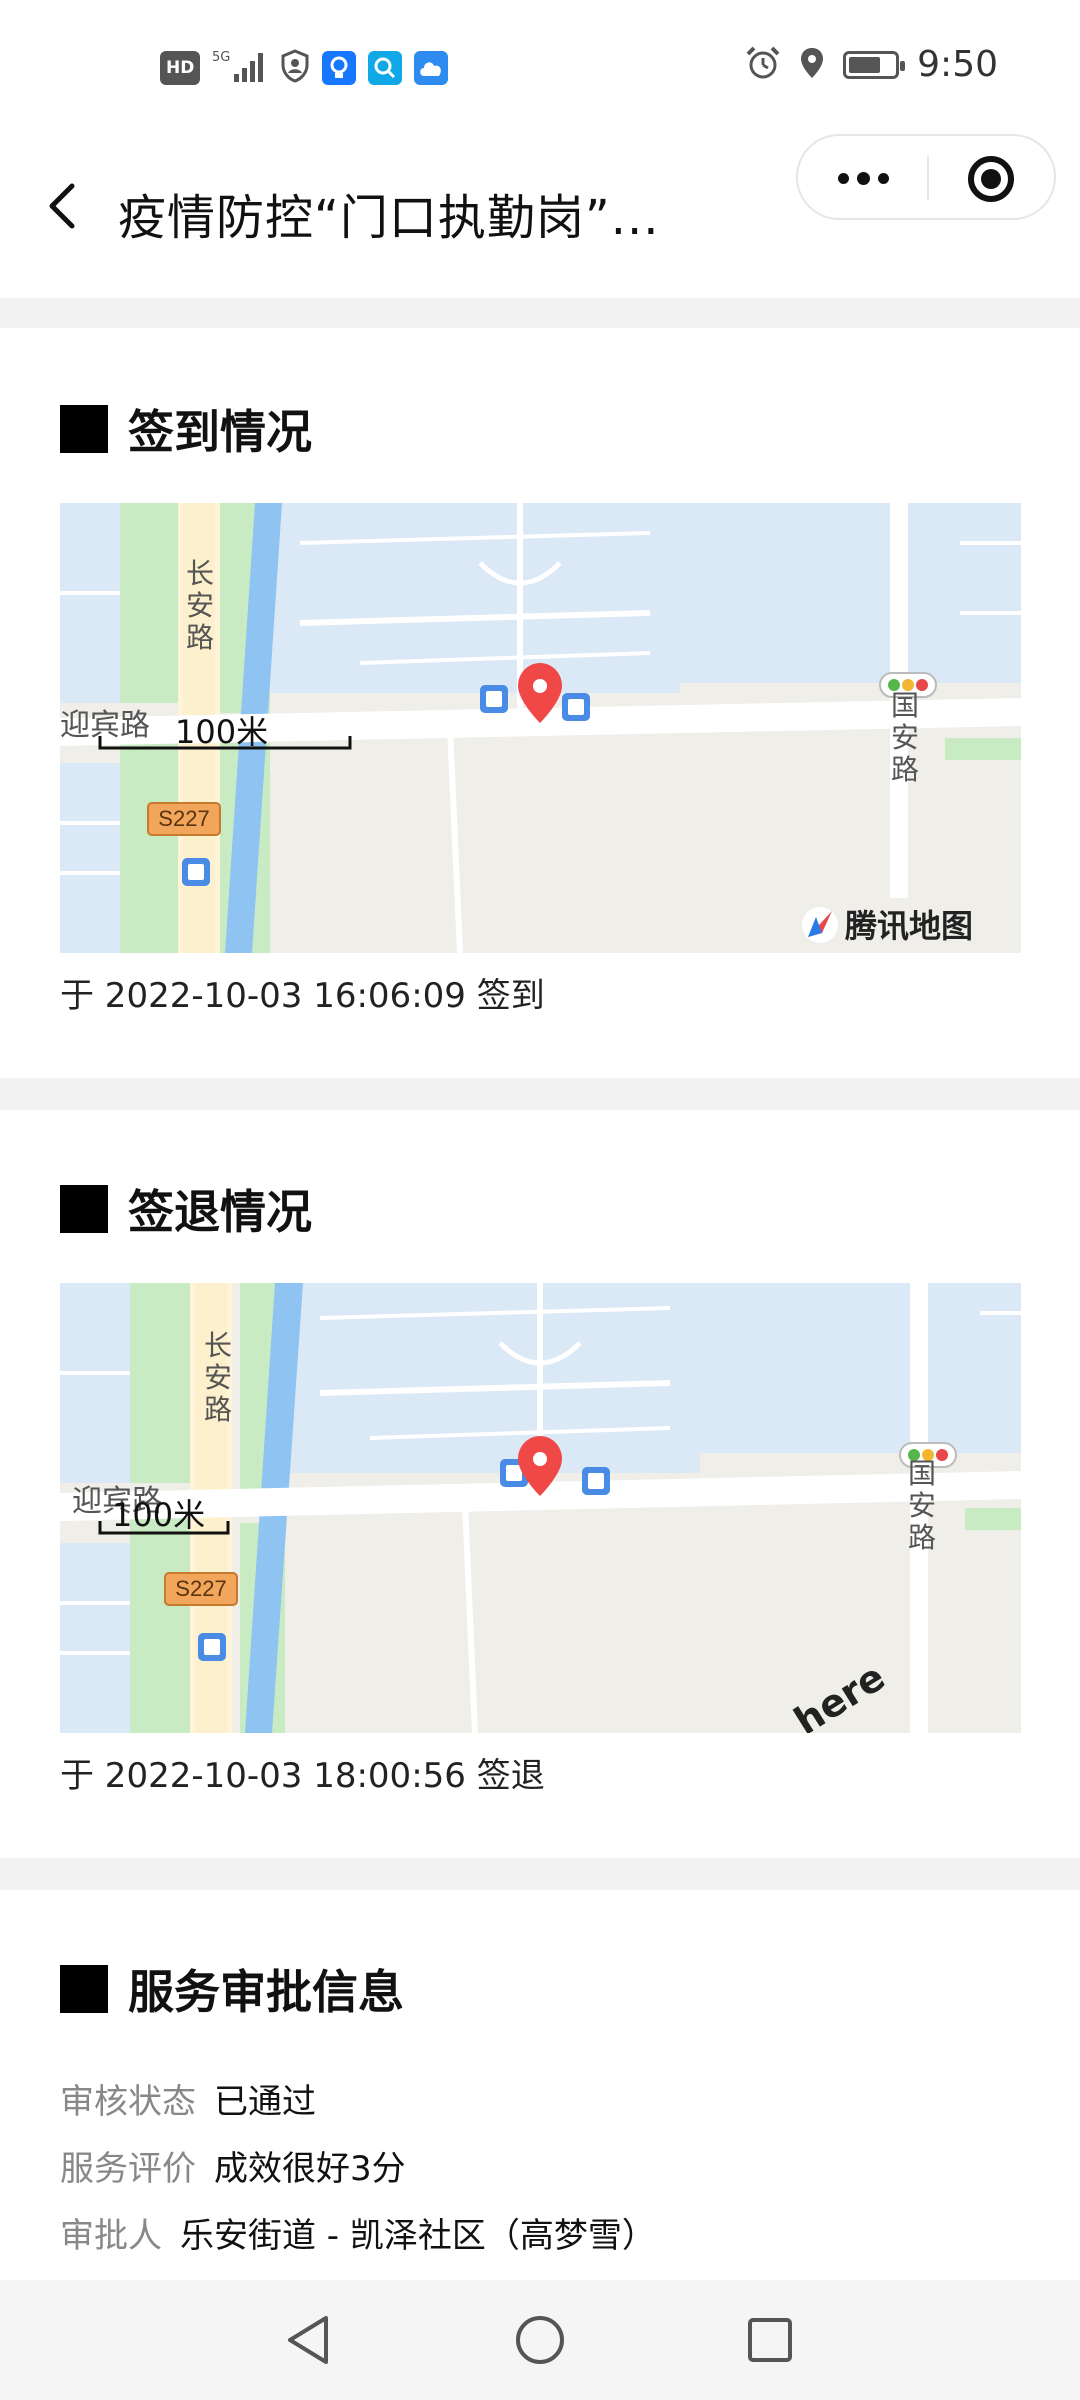  Describe the element at coordinates (763, 65) in the screenshot. I see `alarm-icon` at that location.